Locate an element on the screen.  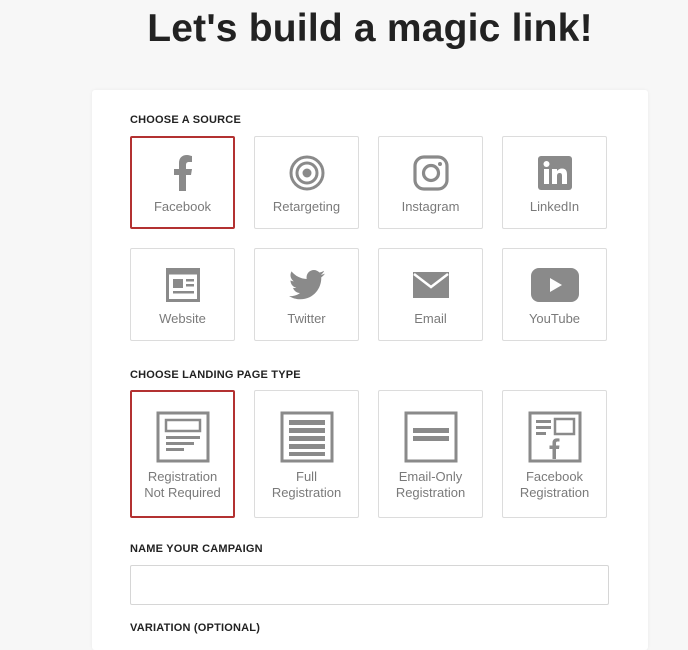
linkedin-icon is located at coordinates (554, 173).